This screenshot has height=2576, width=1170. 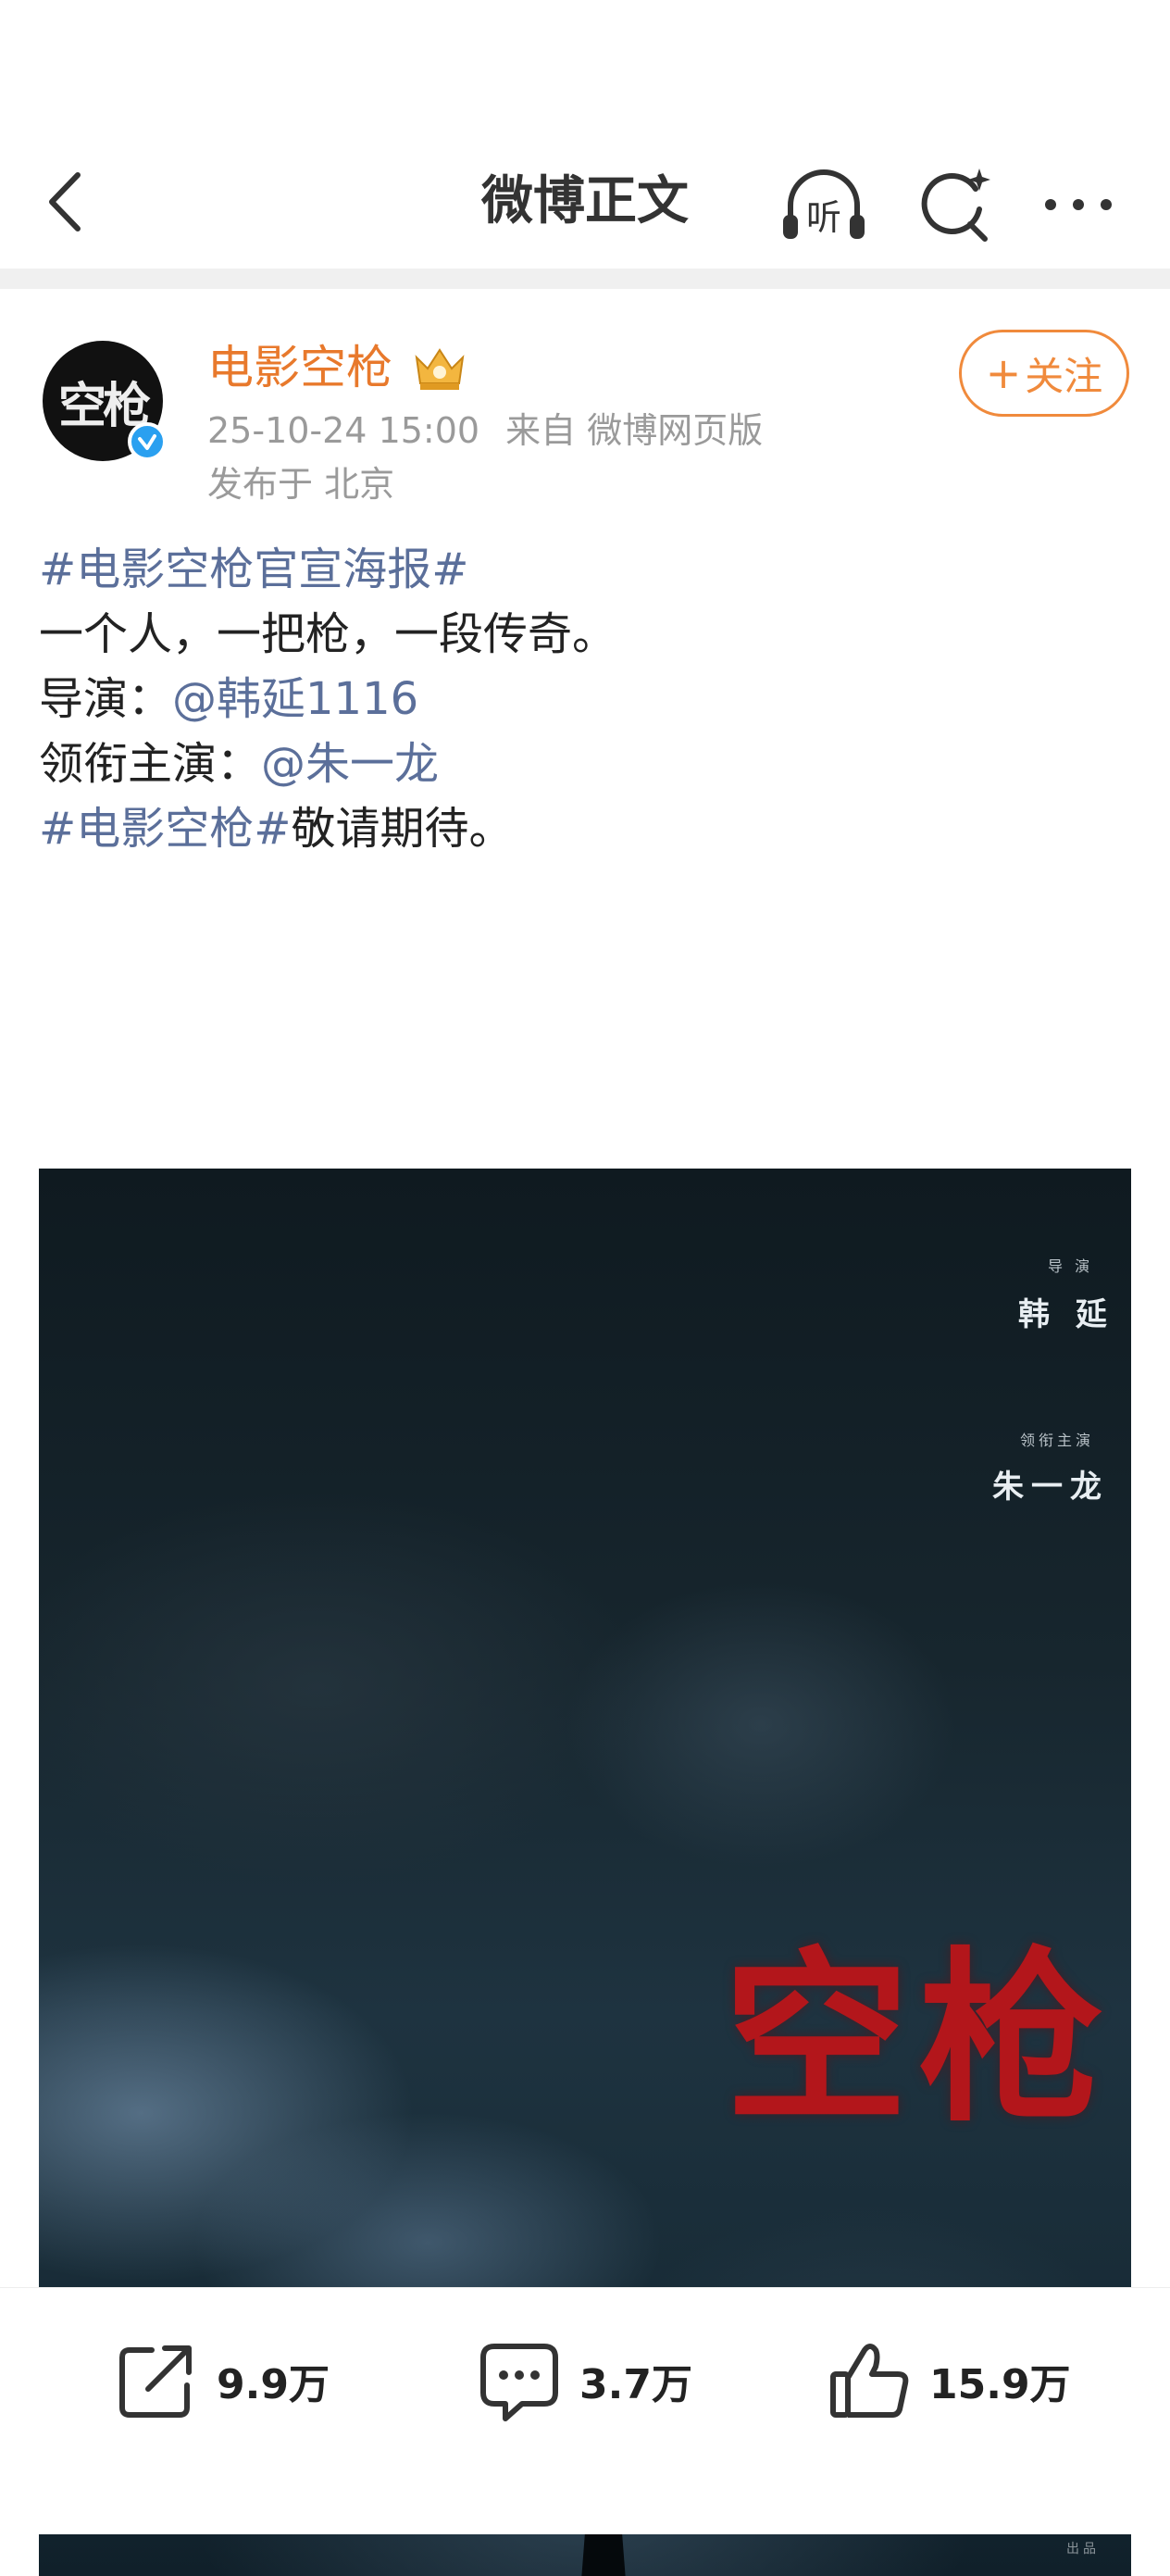 I want to click on post-location: 发布于 北京, so click(x=301, y=484).